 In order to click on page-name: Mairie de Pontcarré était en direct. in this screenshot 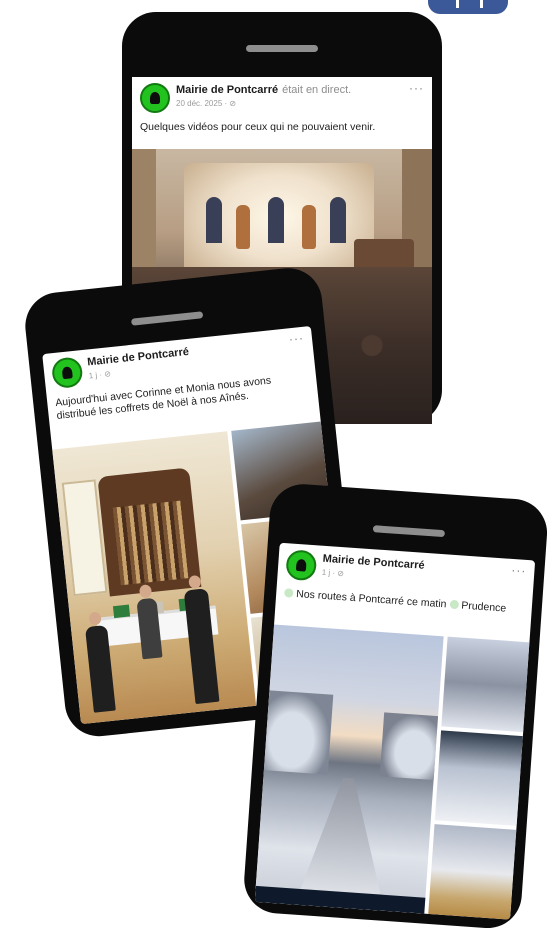, I will do `click(263, 90)`.